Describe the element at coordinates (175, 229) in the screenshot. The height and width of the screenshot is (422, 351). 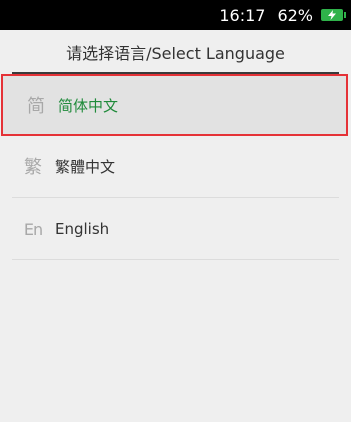
I see `language-option-english: En English` at that location.